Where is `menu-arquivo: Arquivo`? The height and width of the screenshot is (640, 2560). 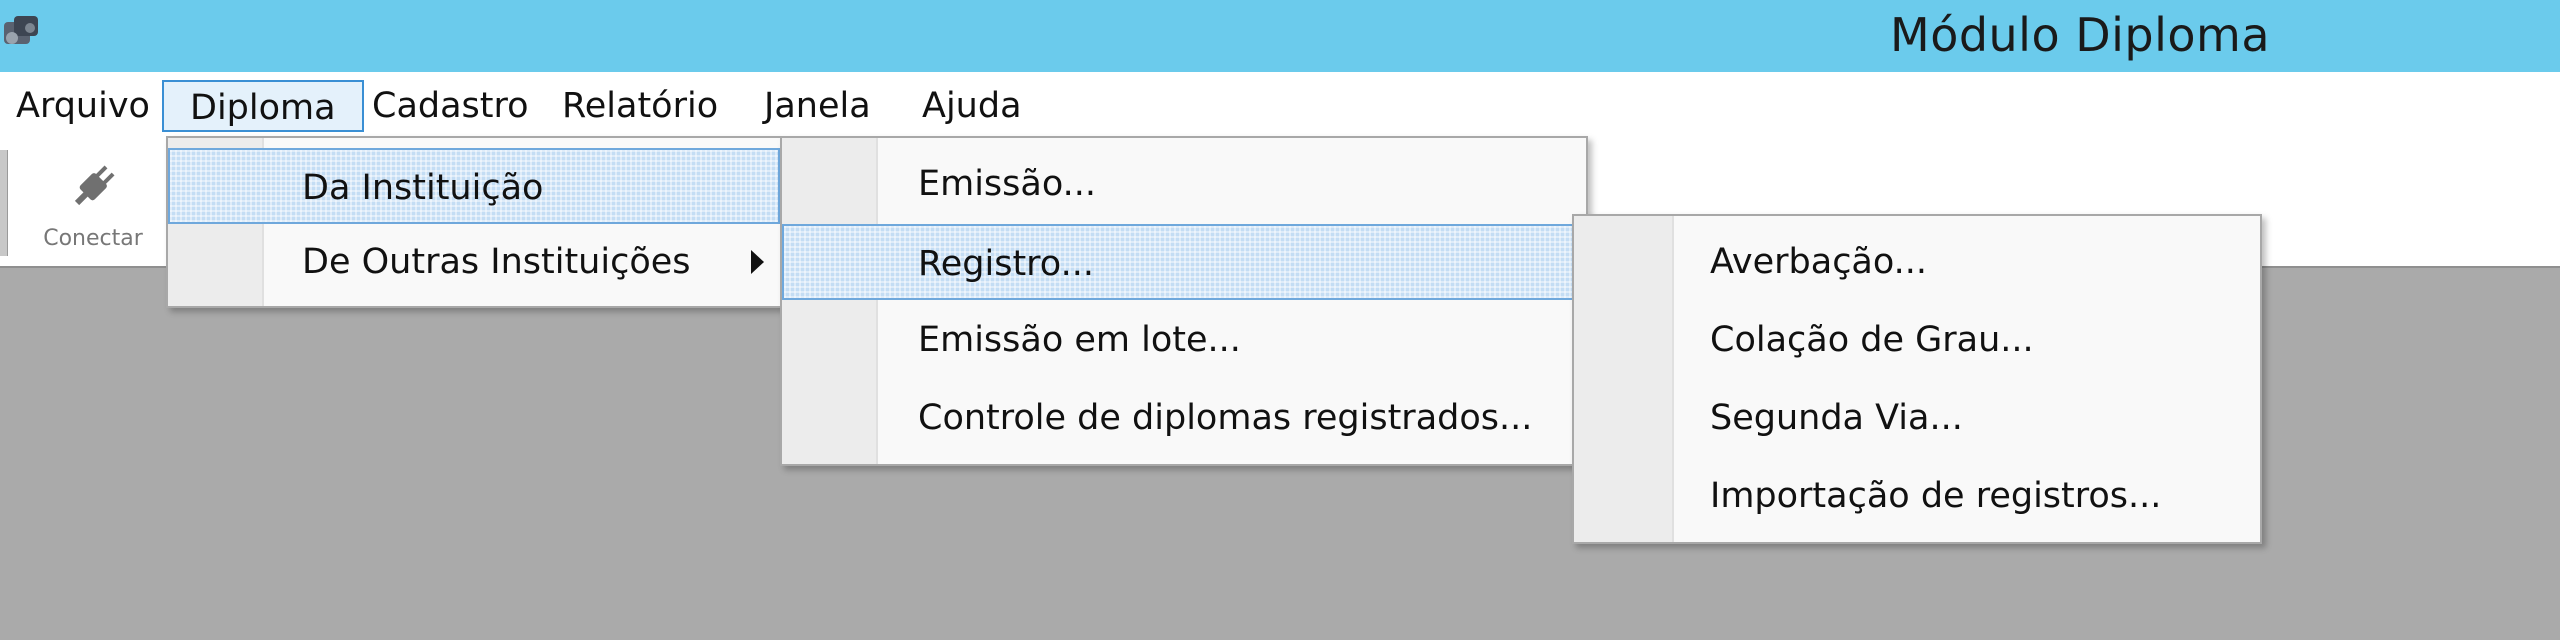 menu-arquivo: Arquivo is located at coordinates (83, 106).